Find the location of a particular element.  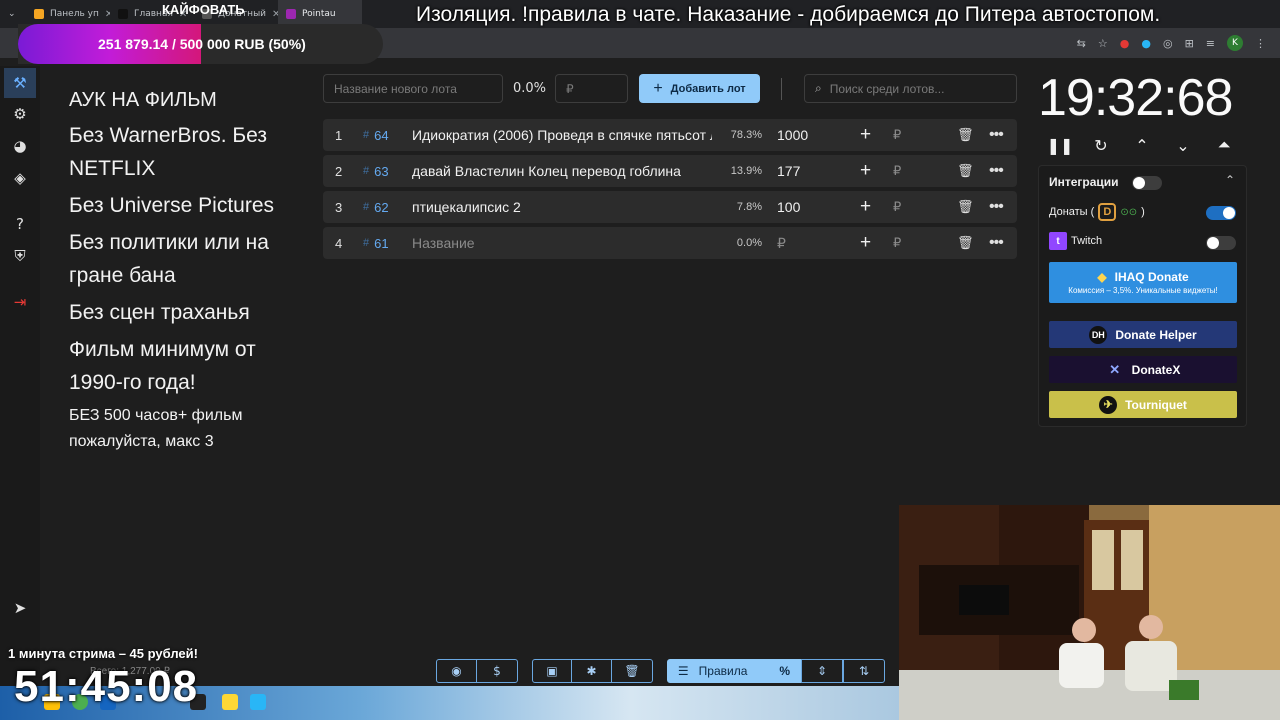

auction-gavel-icon: ⚒ is located at coordinates (20, 83).